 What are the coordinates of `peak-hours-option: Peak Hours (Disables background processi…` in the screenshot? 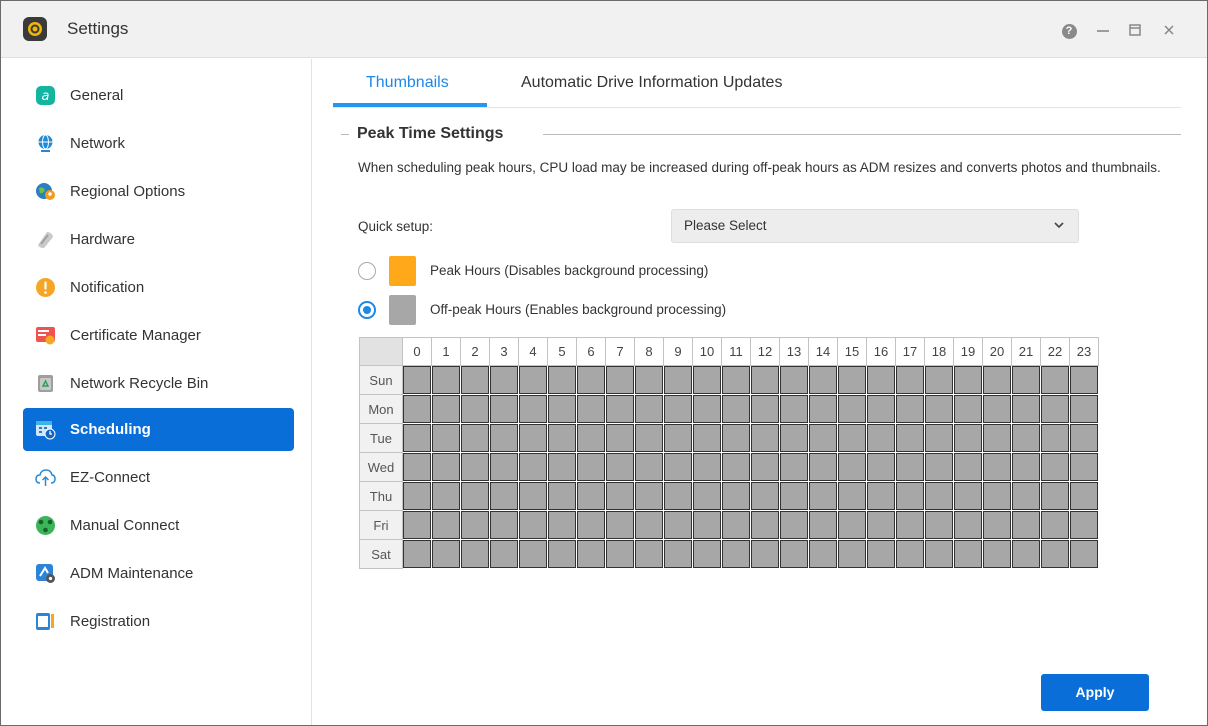 It's located at (658, 271).